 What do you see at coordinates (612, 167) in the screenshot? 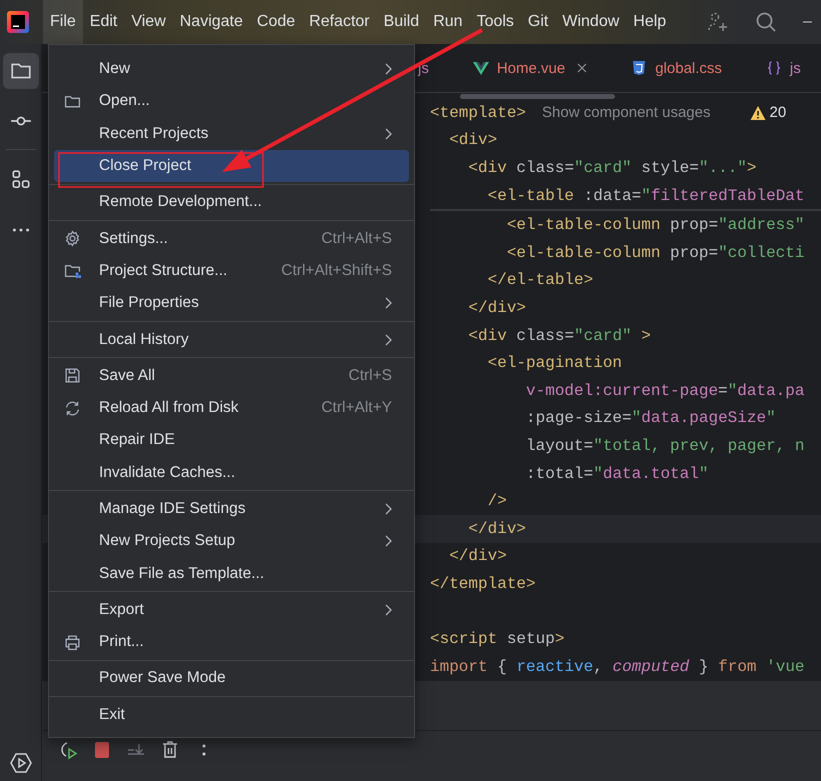
I see `code-line: <div class="card" style="...">` at bounding box center [612, 167].